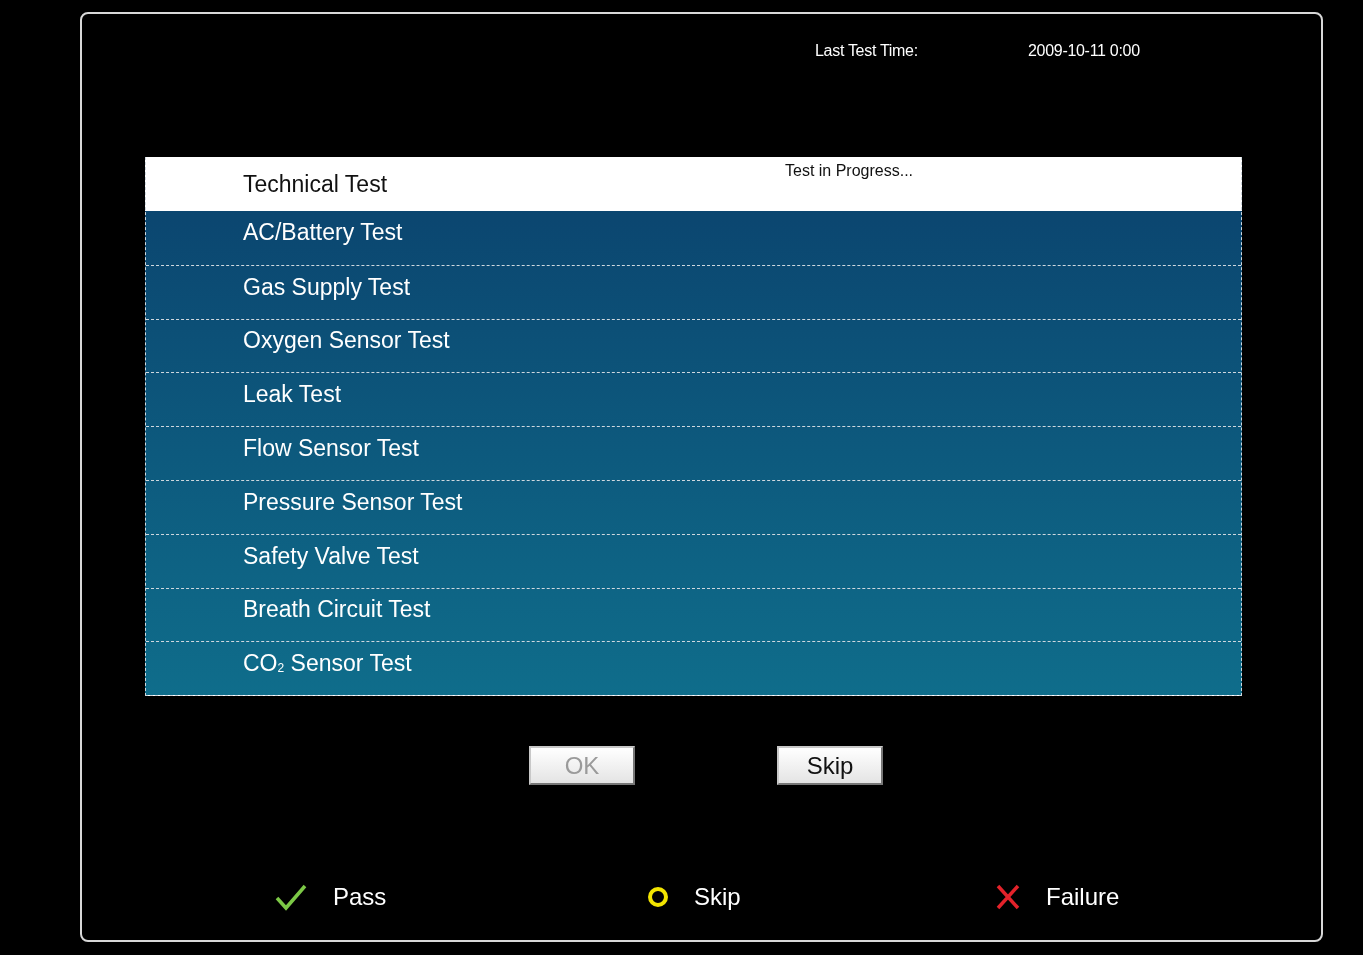 The image size is (1363, 955). What do you see at coordinates (327, 287) in the screenshot?
I see `test-name: Gas Supply Test` at bounding box center [327, 287].